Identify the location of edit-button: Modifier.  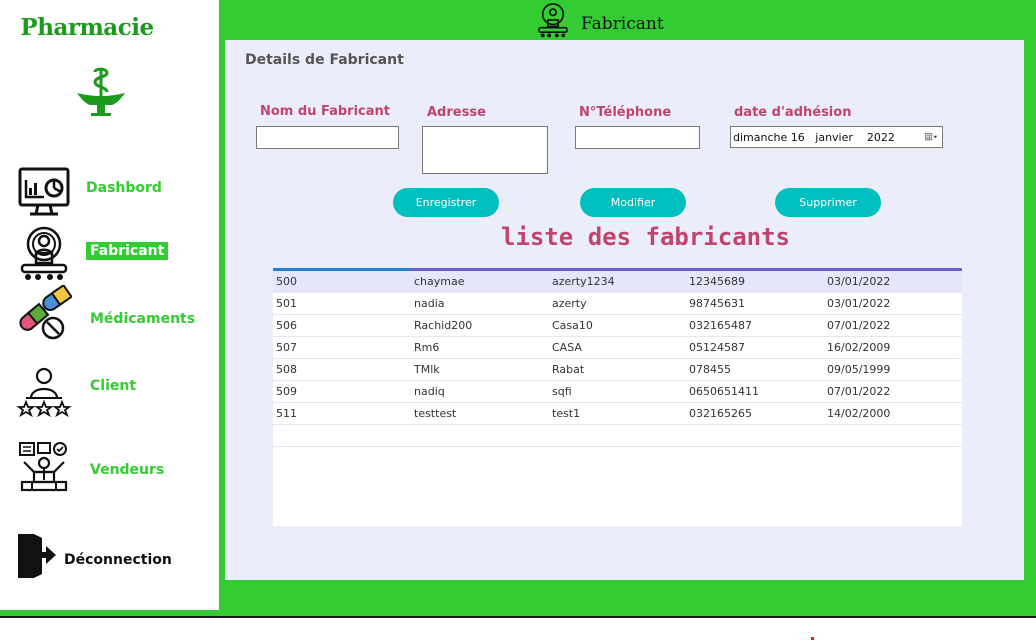
(633, 202).